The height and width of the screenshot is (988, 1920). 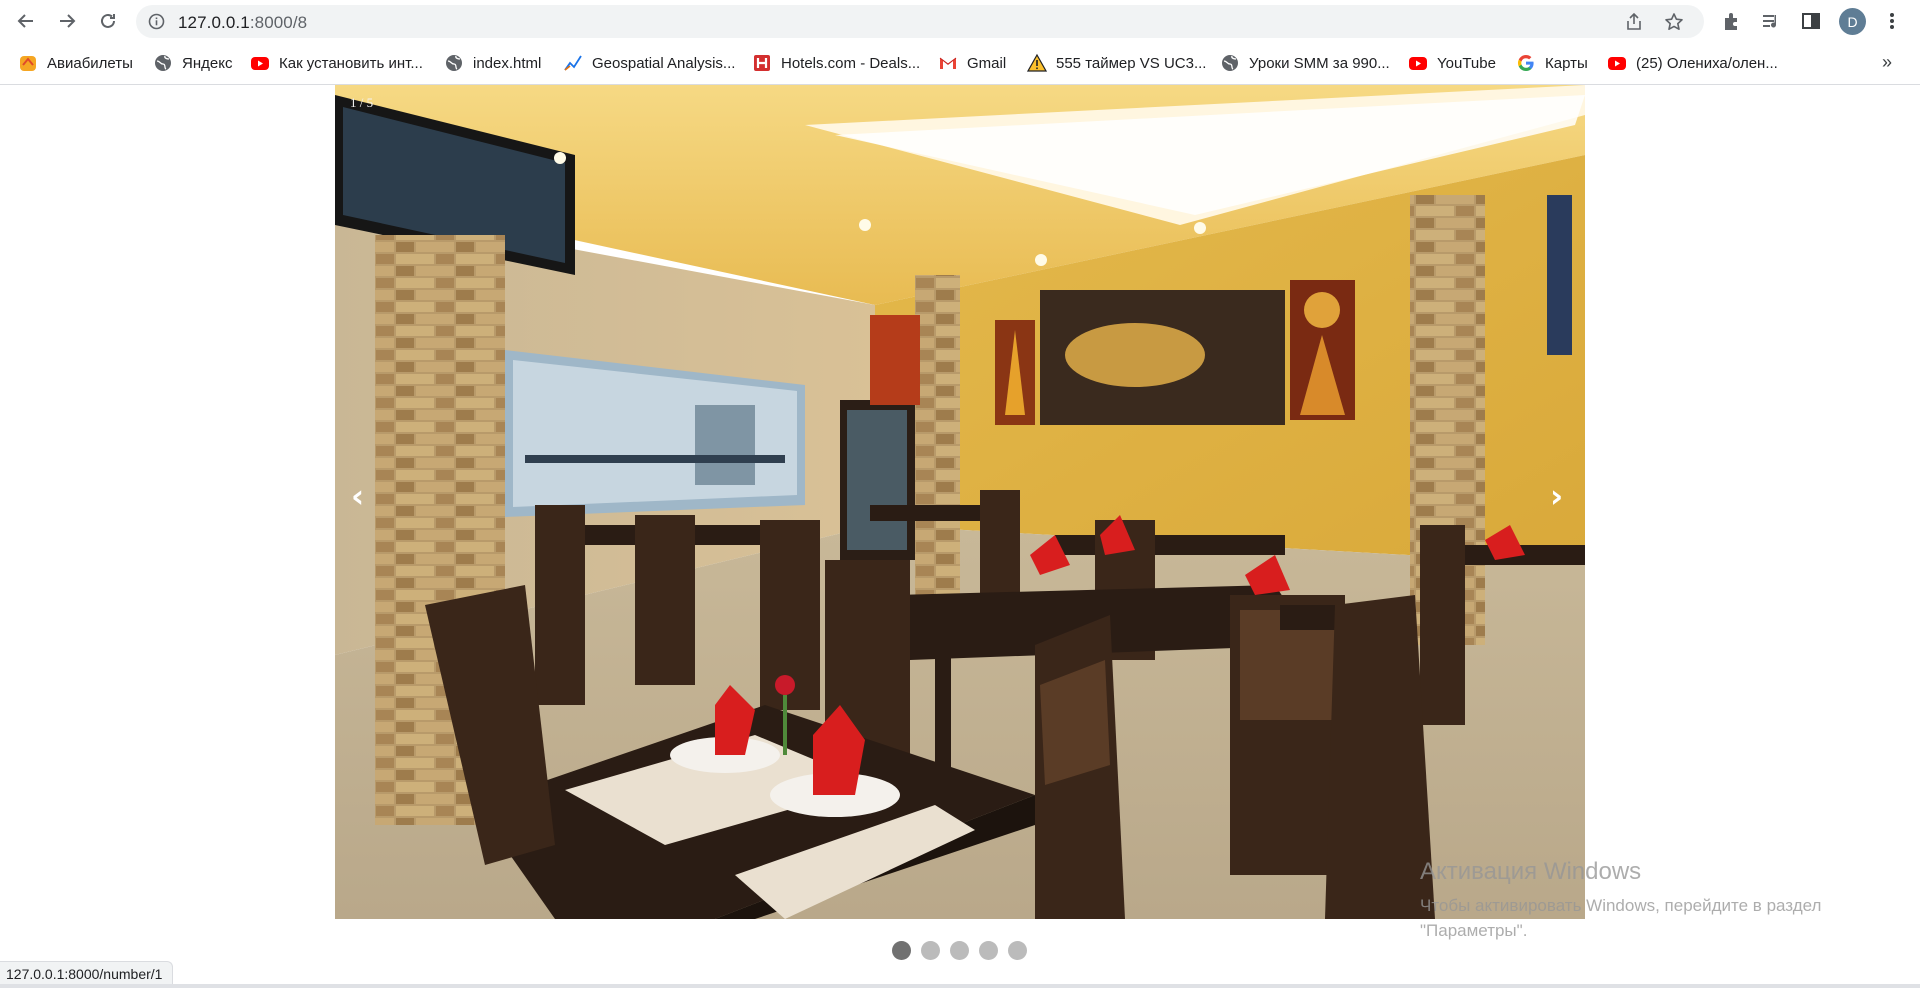 I want to click on chart-line-icon, so click(x=573, y=63).